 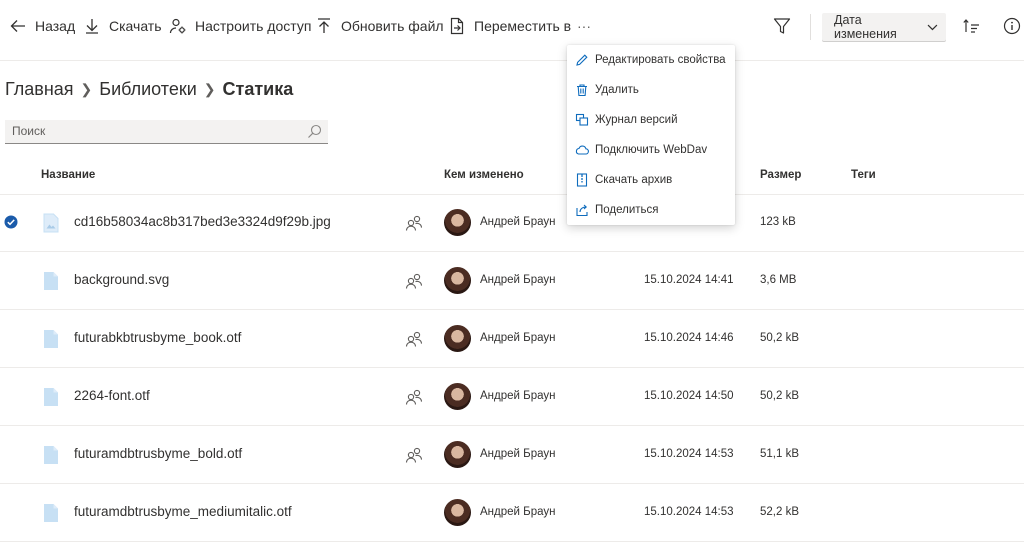 I want to click on back-button: Назад, so click(x=42, y=26).